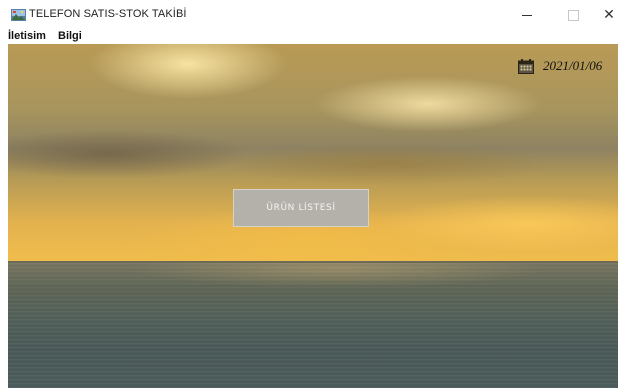 The width and height of the screenshot is (619, 388). I want to click on date-display: 2021/01/06, so click(560, 66).